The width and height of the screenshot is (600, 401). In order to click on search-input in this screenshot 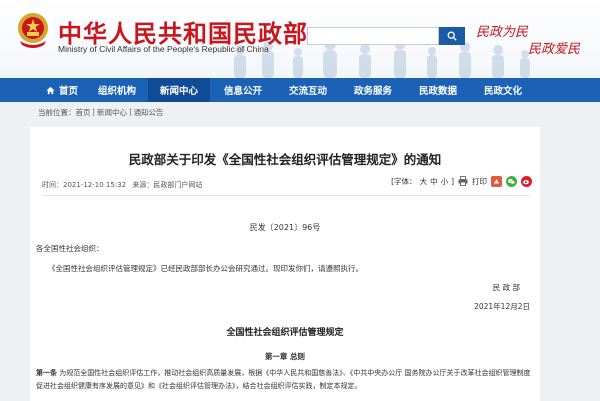, I will do `click(373, 36)`.